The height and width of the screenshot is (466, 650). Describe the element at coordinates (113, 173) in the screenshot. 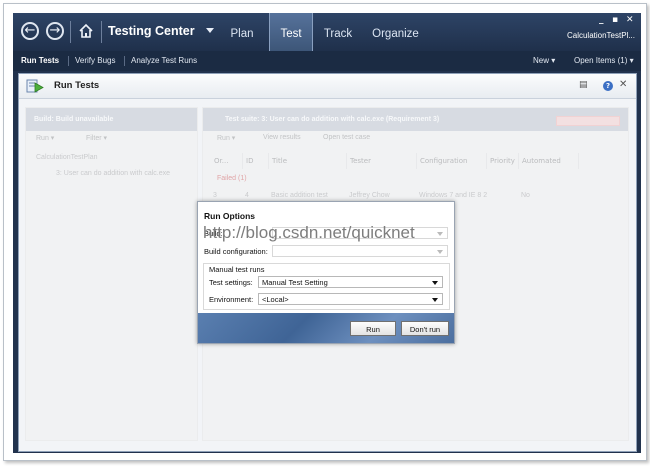

I see `tree-child: 3: User can do addition with calc.exe` at that location.